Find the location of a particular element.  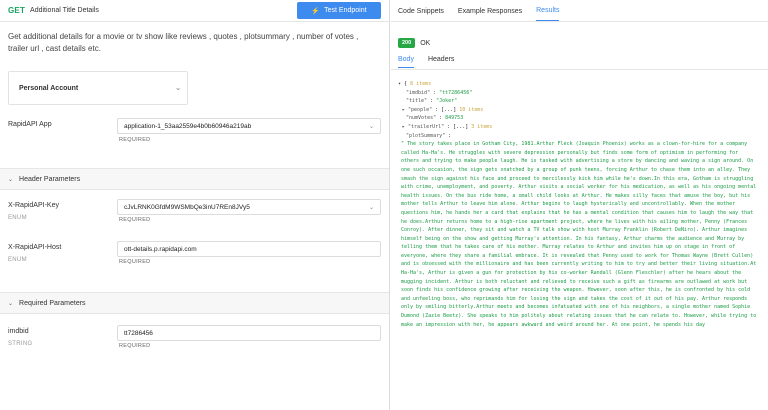

status-text: OK is located at coordinates (425, 43).